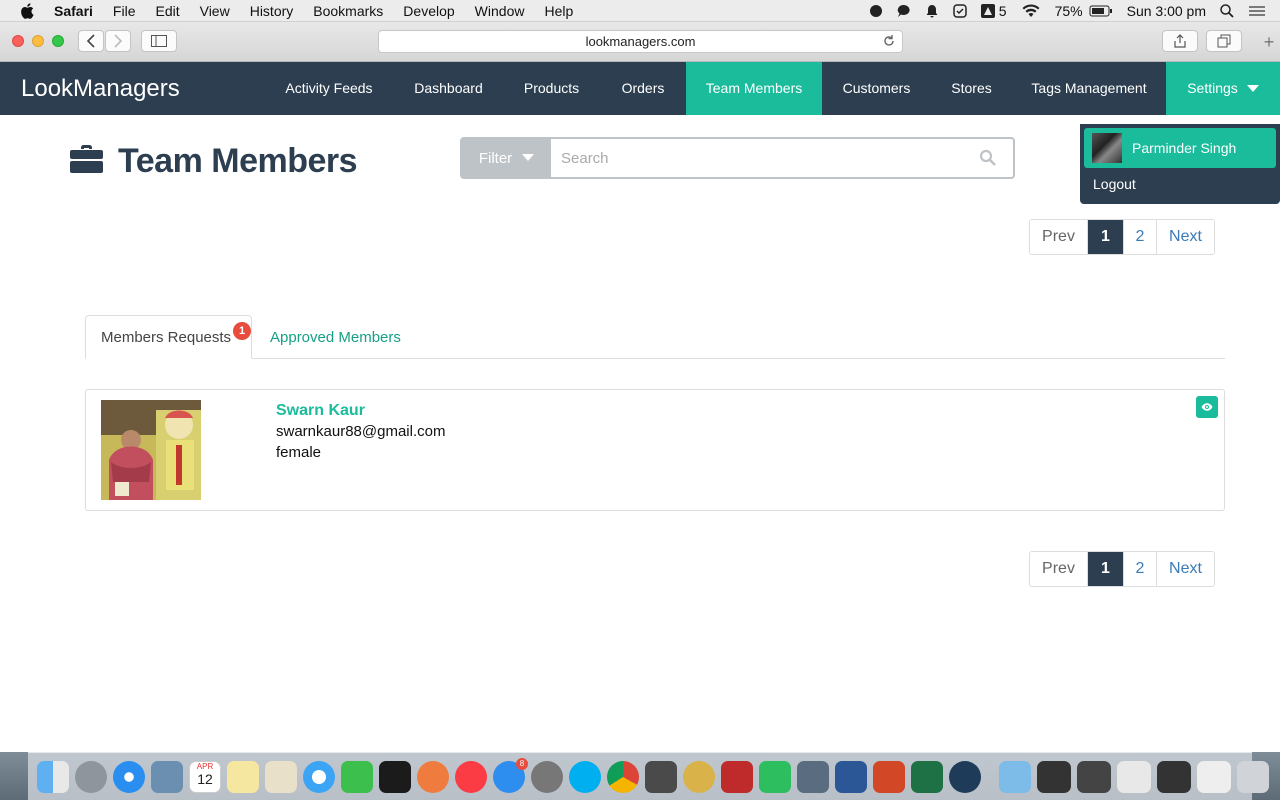 Image resolution: width=1280 pixels, height=800 pixels. What do you see at coordinates (1180, 41) in the screenshot?
I see `share-button` at bounding box center [1180, 41].